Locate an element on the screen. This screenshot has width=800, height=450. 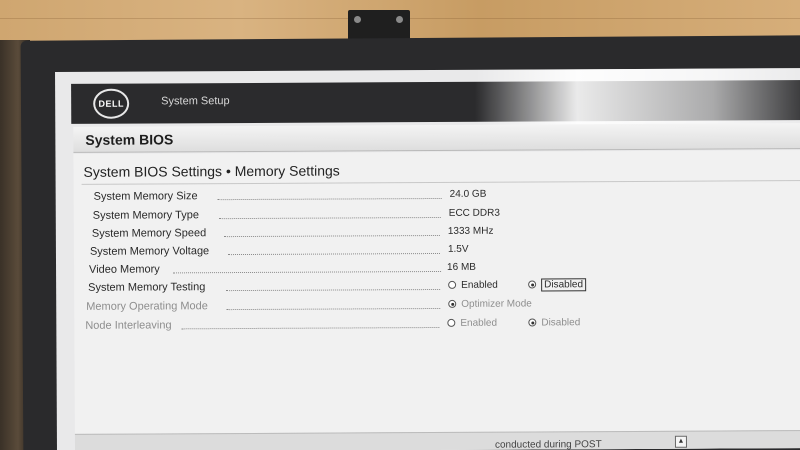
setting-value: 16 MB is located at coordinates (461, 267).